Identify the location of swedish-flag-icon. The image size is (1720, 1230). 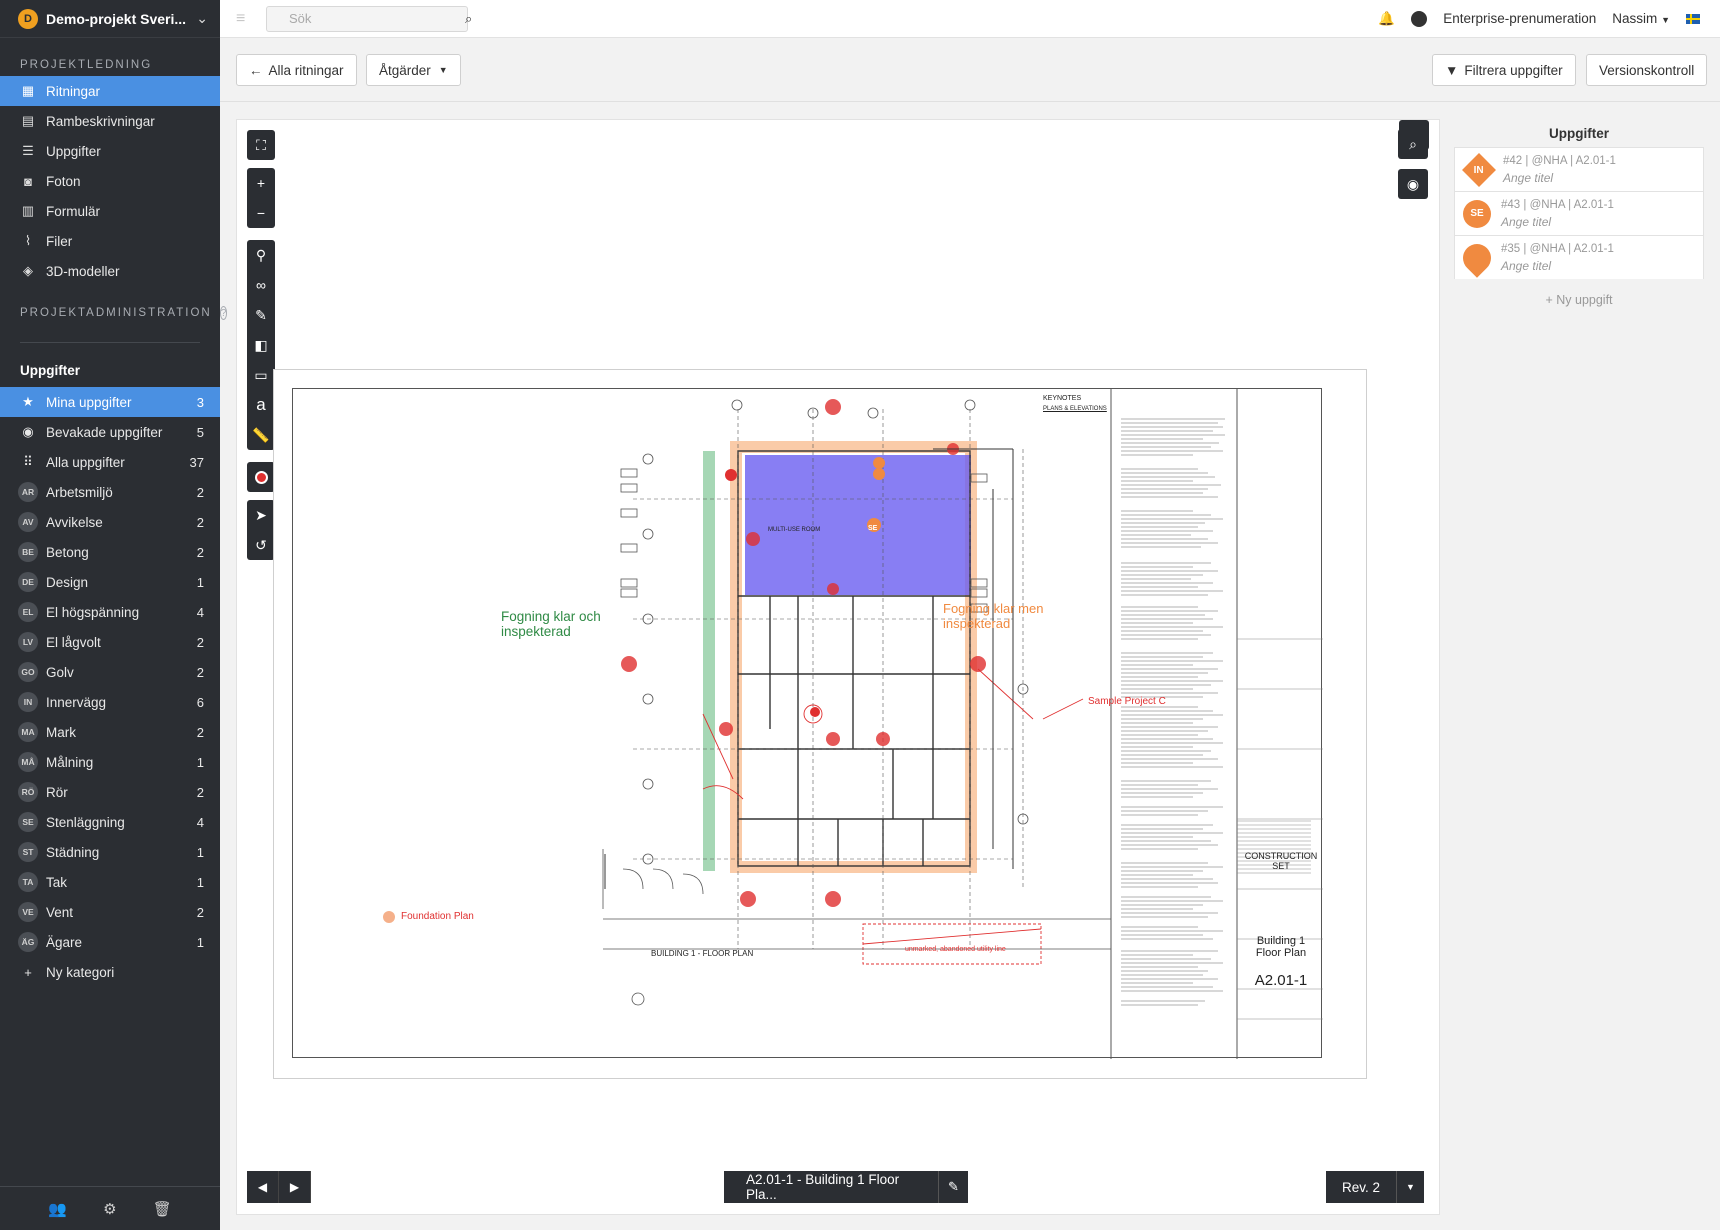
(1693, 18).